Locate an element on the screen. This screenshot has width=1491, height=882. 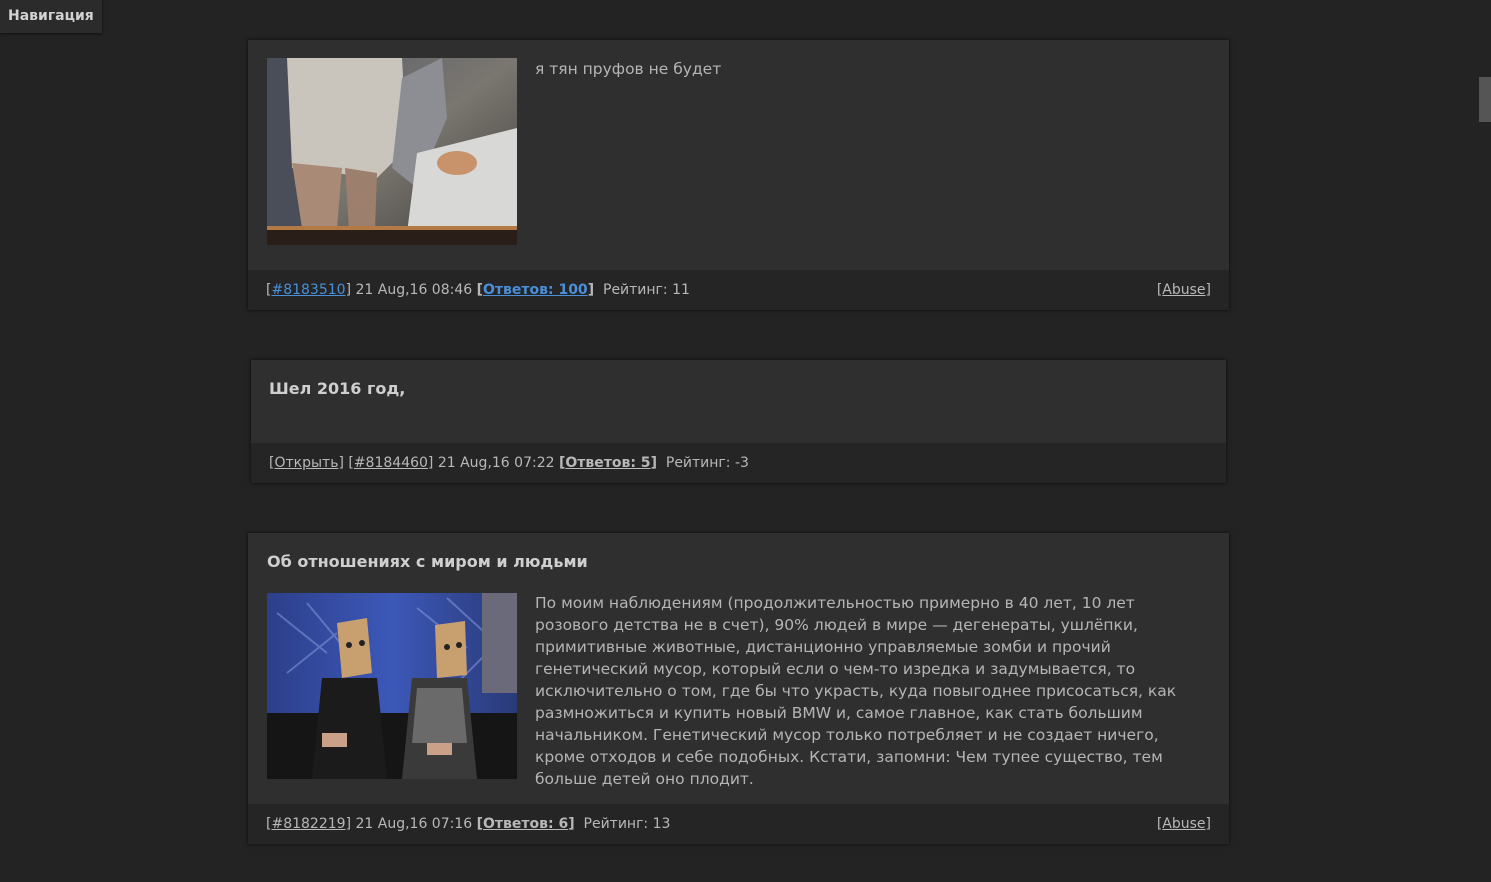
navigation-button: Навигация is located at coordinates (51, 16).